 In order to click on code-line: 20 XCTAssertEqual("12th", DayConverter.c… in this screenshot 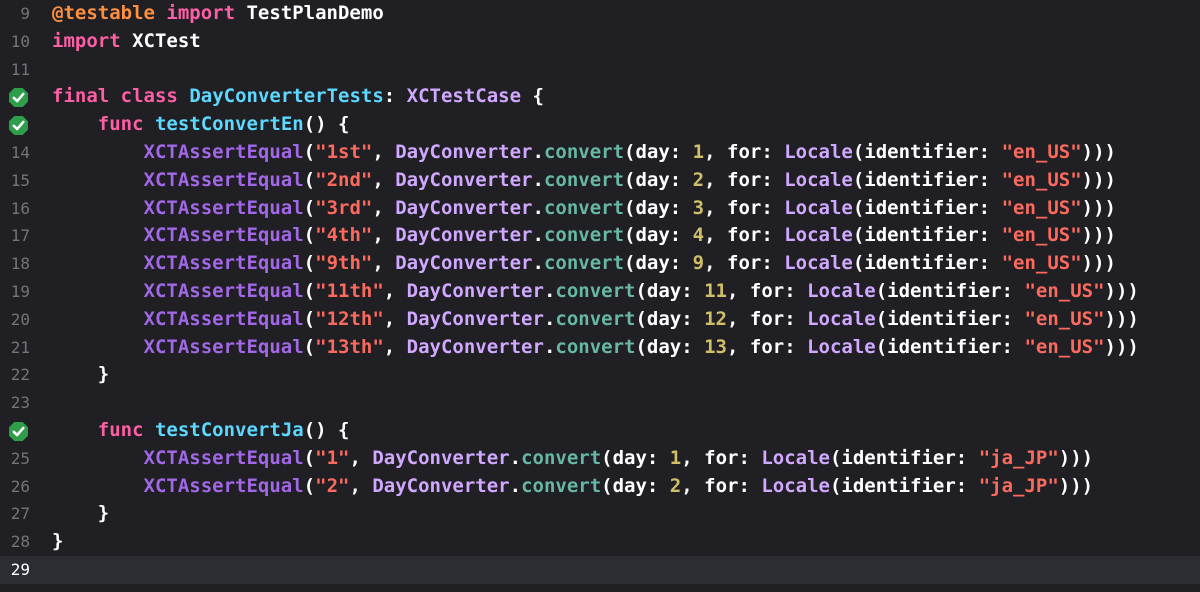, I will do `click(600, 320)`.